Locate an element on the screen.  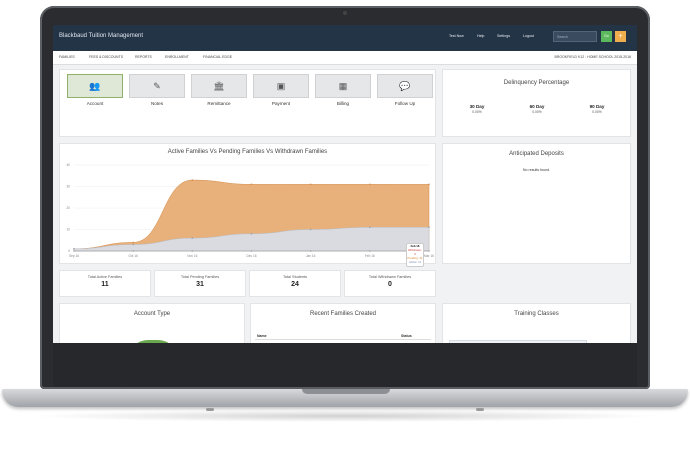
x-tick-label: Feb 16 is located at coordinates (370, 256).